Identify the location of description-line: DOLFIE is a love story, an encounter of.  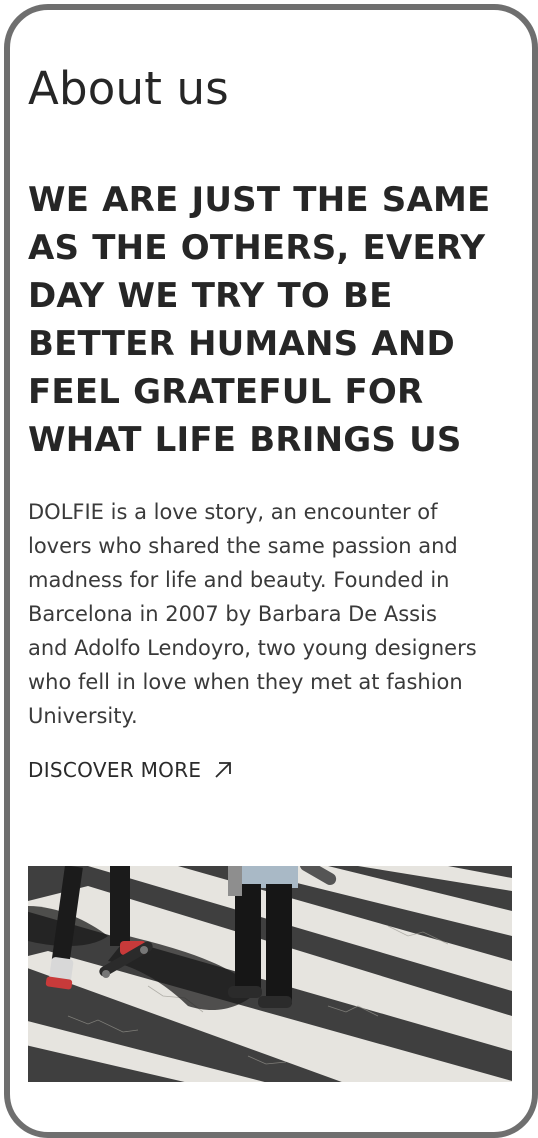
(233, 512).